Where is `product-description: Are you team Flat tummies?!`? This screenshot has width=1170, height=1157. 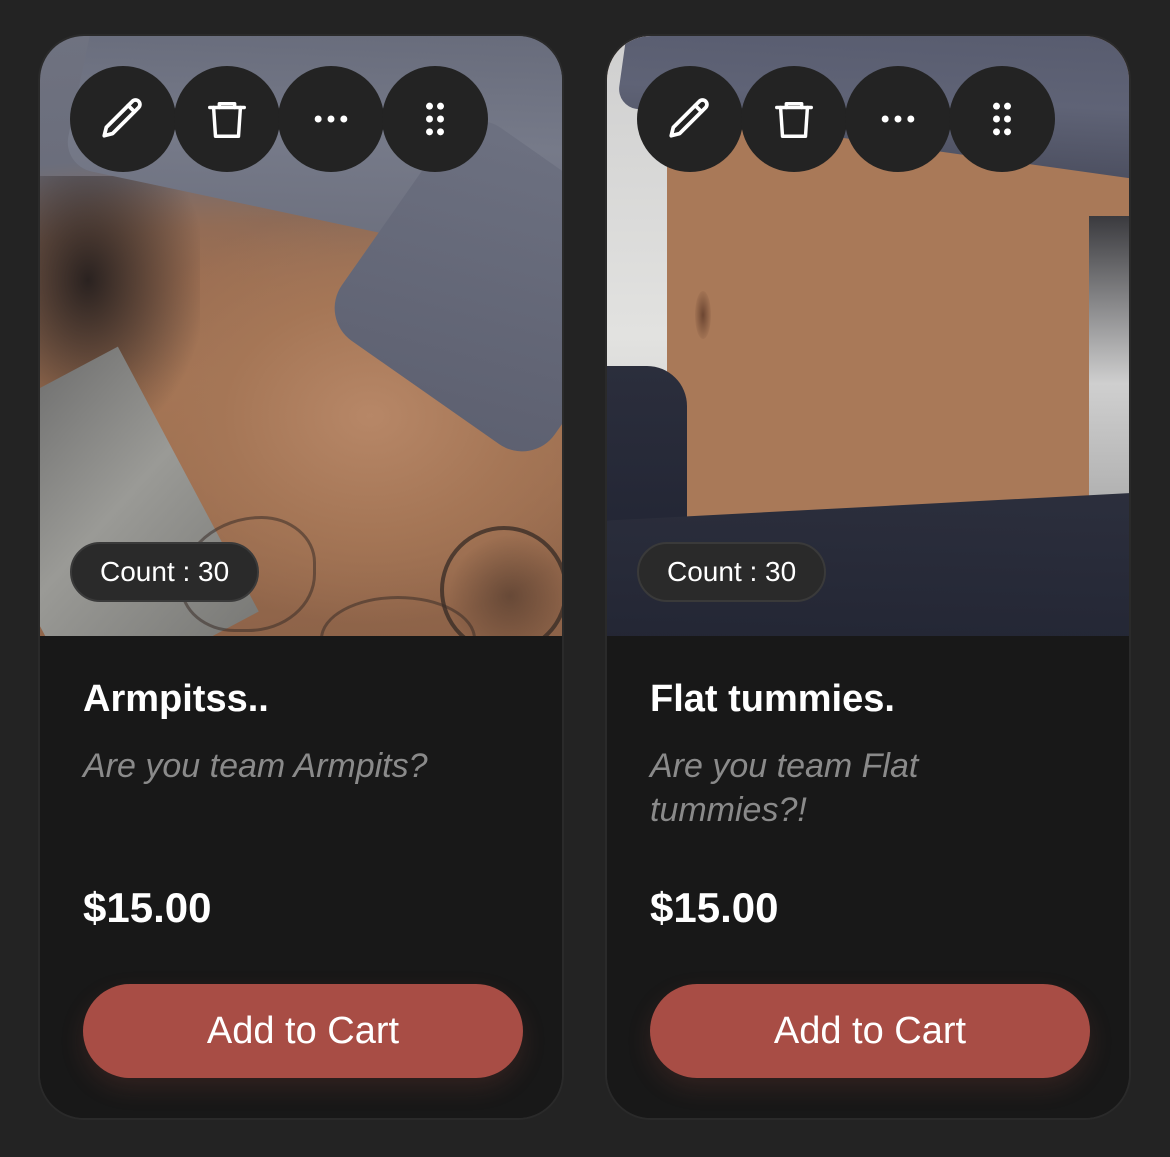
product-description: Are you team Flat tummies?! is located at coordinates (784, 788).